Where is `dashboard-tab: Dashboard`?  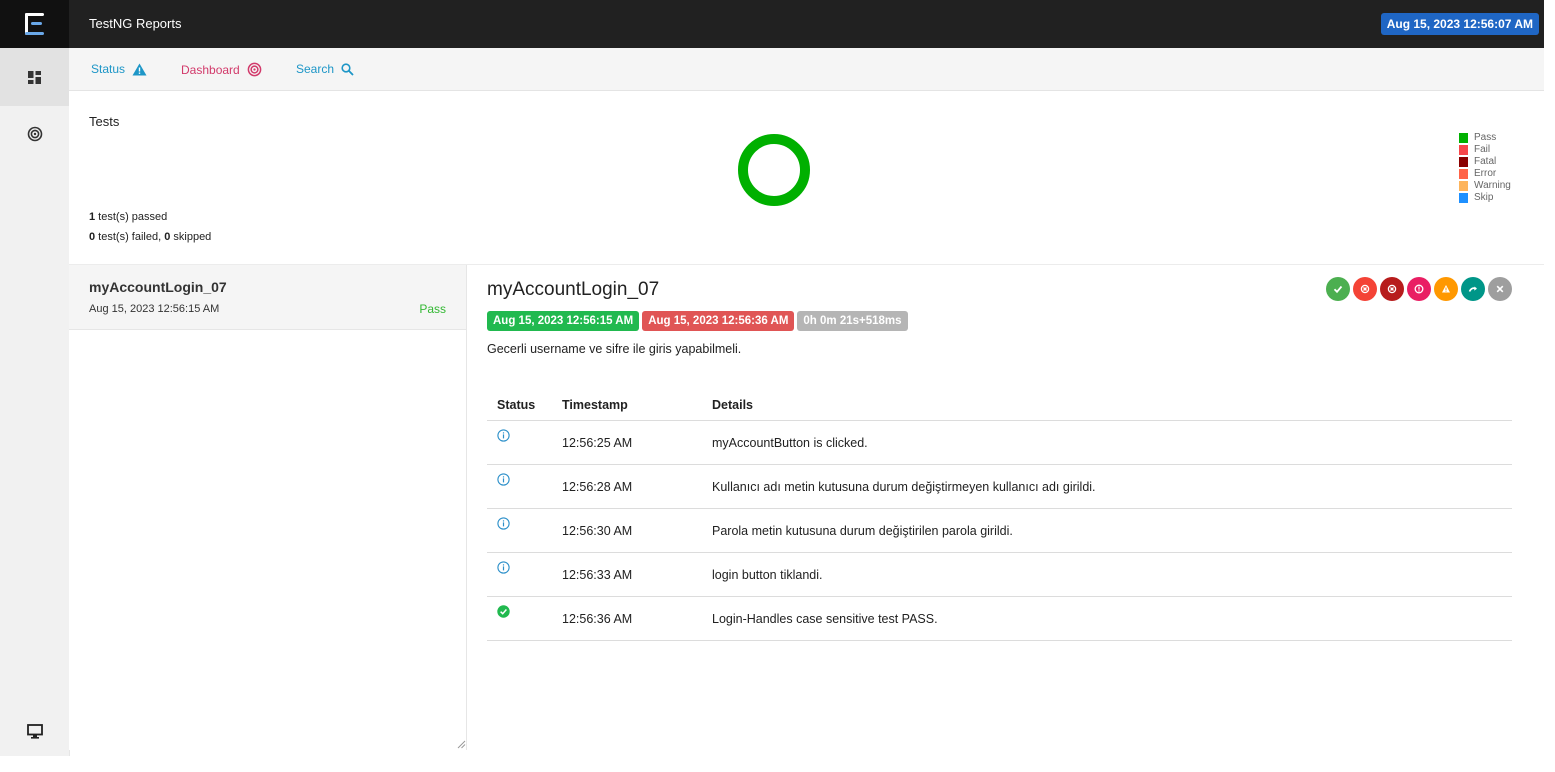
dashboard-tab: Dashboard is located at coordinates (221, 69).